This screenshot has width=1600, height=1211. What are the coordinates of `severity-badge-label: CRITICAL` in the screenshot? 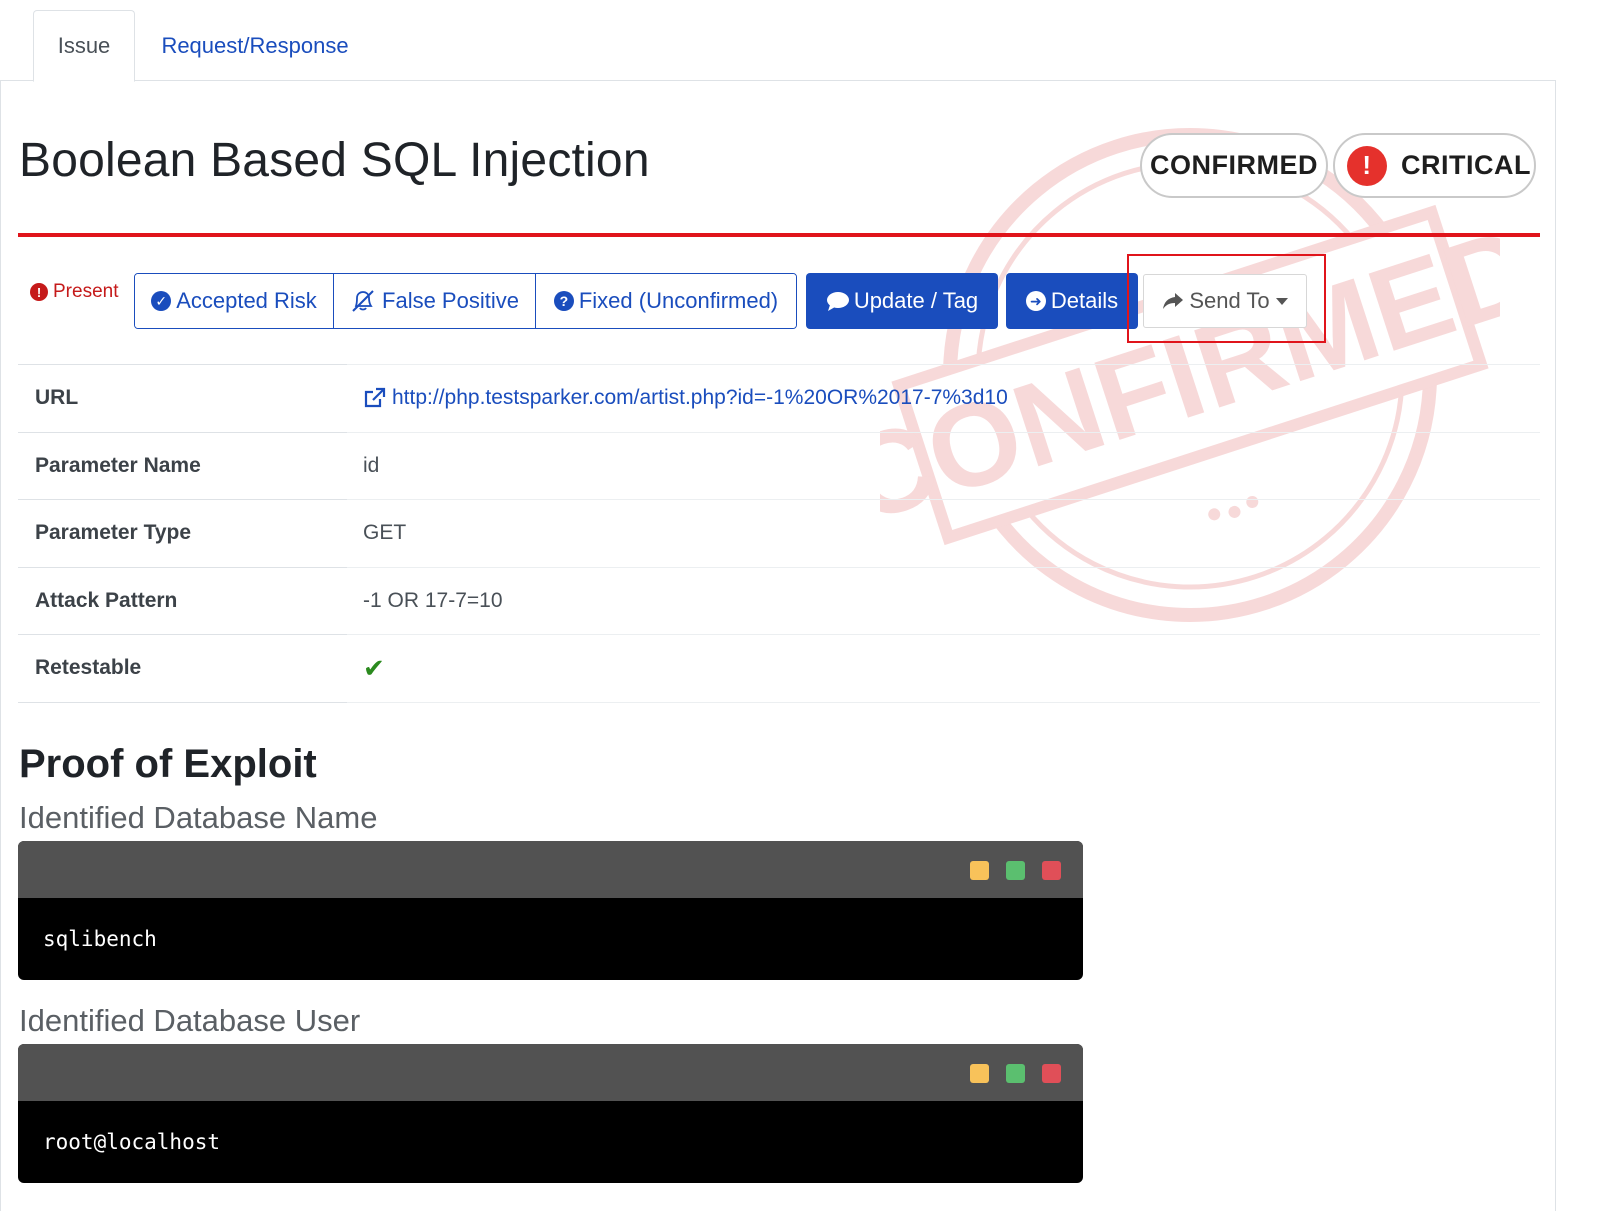 It's located at (1466, 165).